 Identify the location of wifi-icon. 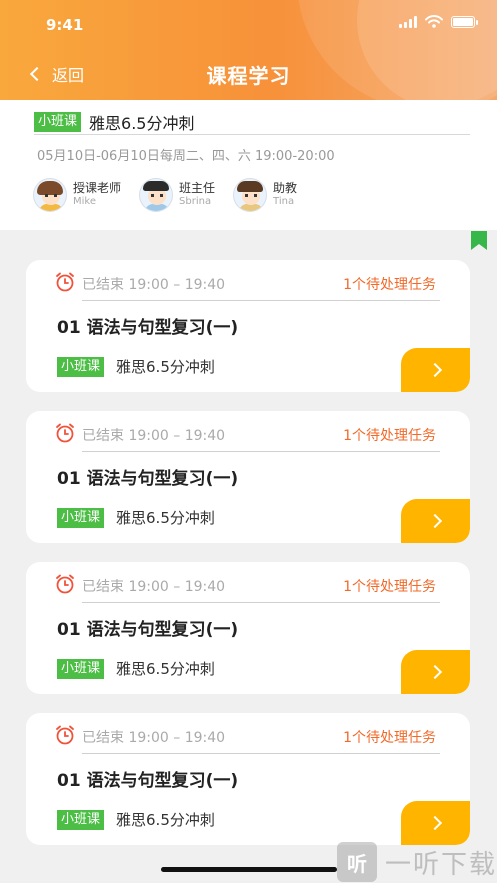
(434, 21).